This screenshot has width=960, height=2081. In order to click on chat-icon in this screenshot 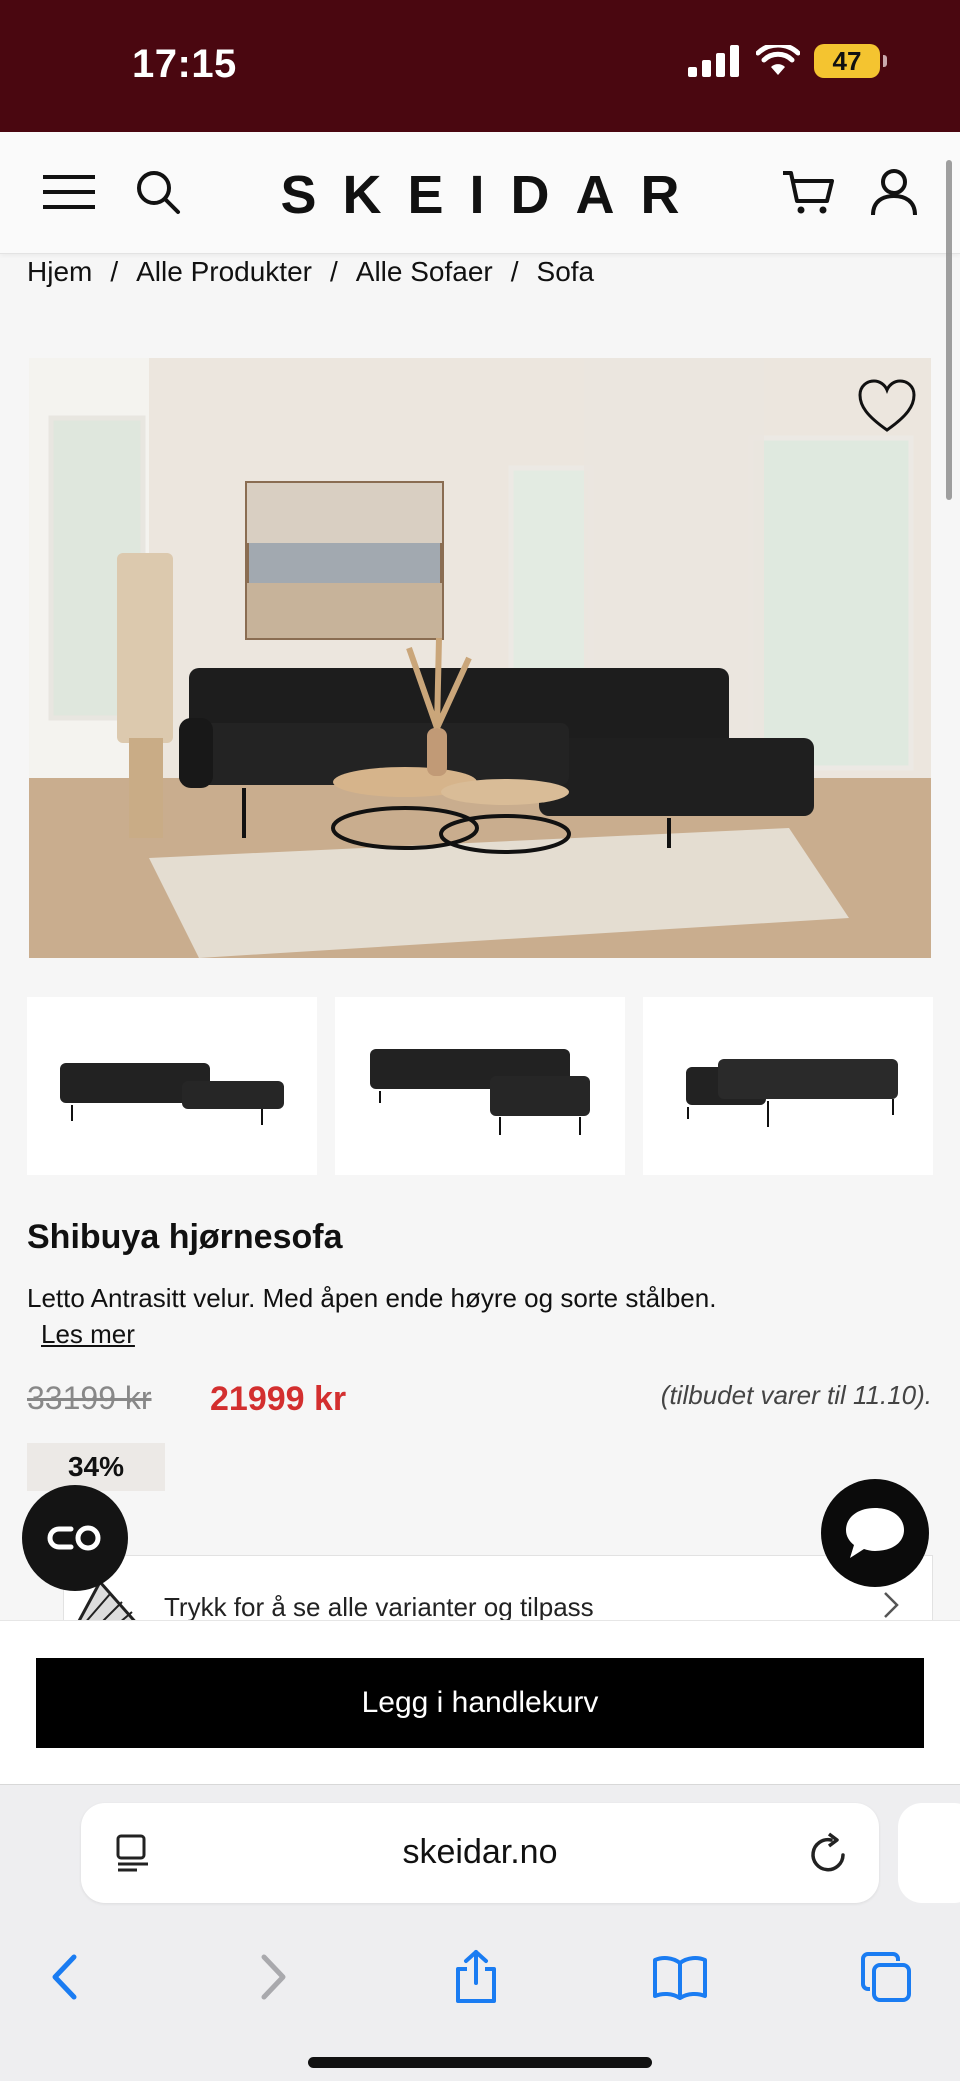, I will do `click(875, 1533)`.